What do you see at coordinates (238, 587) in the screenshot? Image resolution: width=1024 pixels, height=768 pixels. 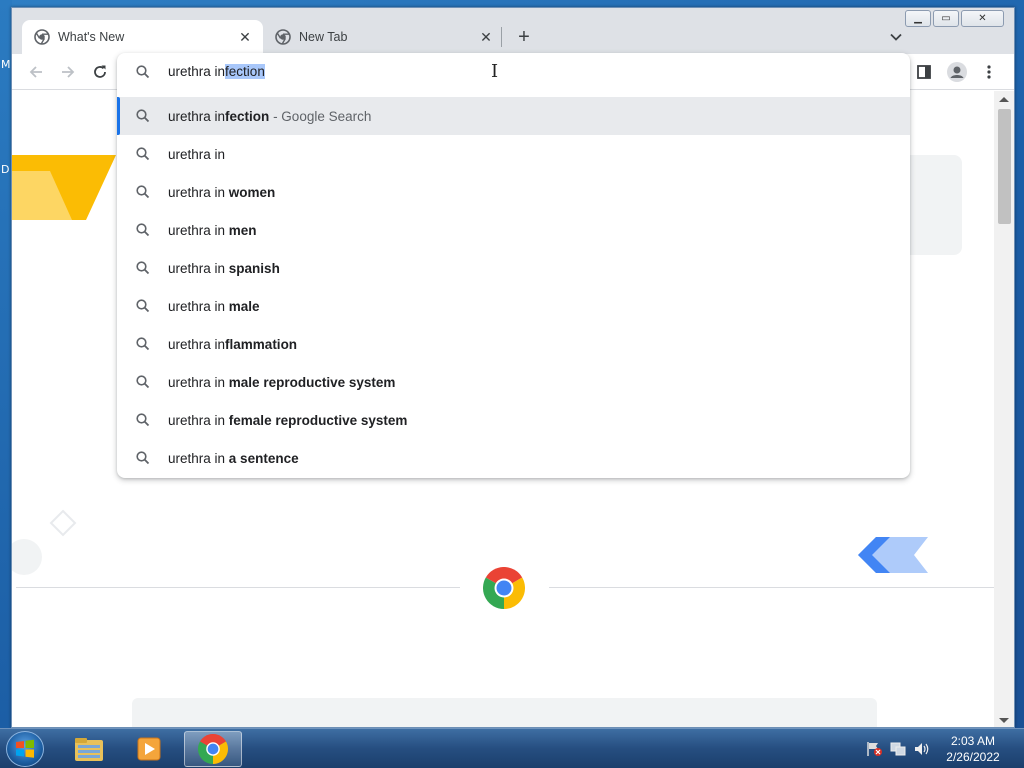 I see `divider-left` at bounding box center [238, 587].